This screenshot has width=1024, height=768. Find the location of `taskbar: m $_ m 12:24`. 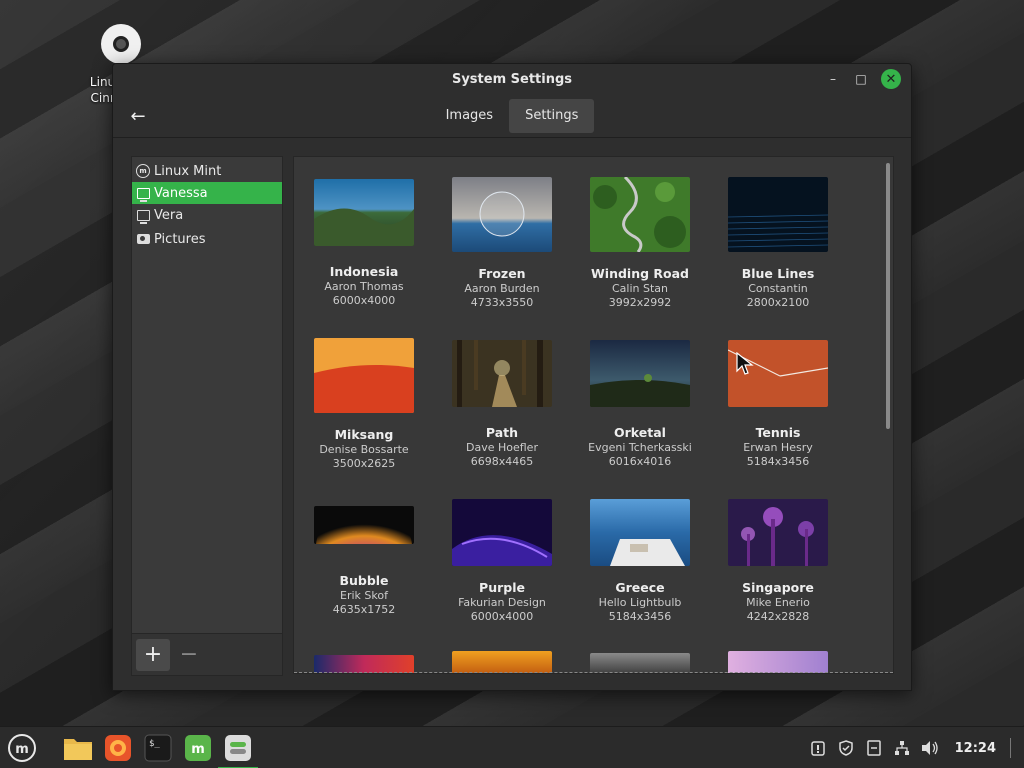

taskbar: m $_ m 12:24 is located at coordinates (512, 747).